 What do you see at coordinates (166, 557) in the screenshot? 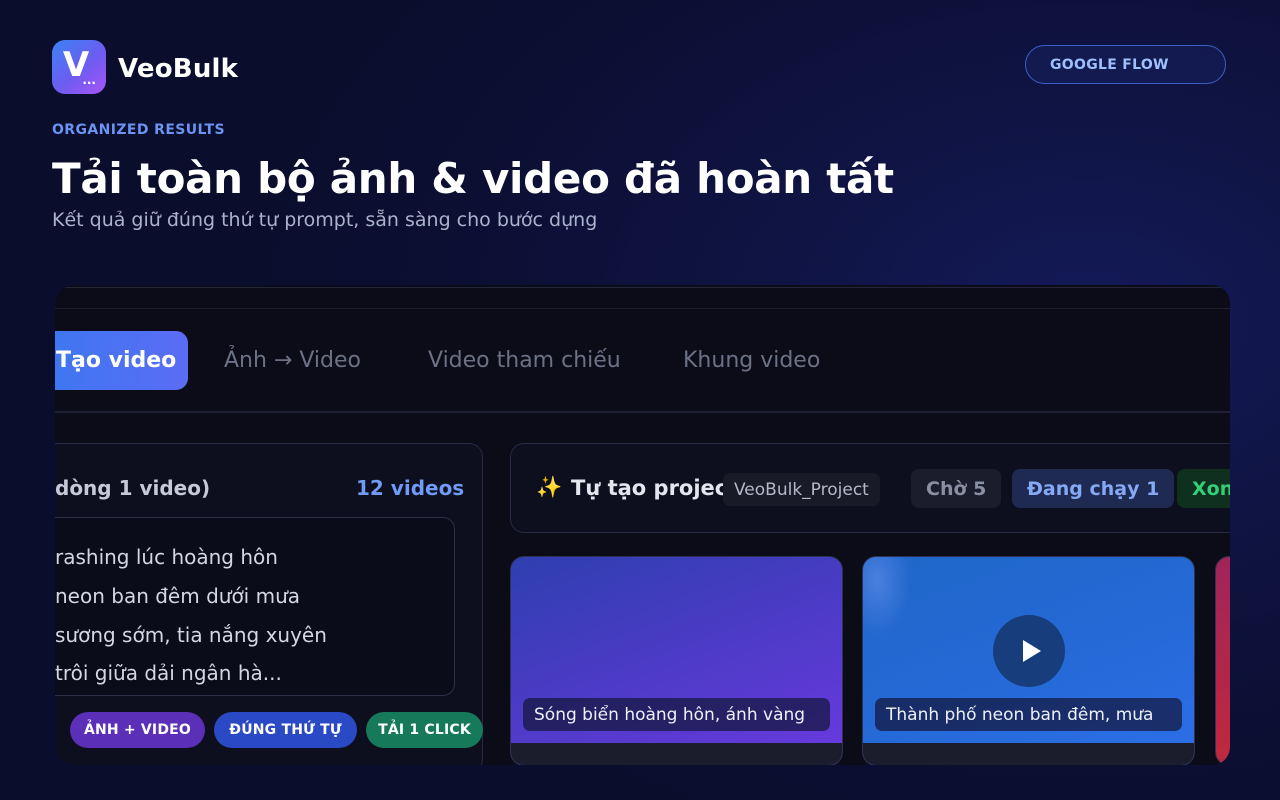
I see `prompt-line: rashing lúc hoàng hôn` at bounding box center [166, 557].